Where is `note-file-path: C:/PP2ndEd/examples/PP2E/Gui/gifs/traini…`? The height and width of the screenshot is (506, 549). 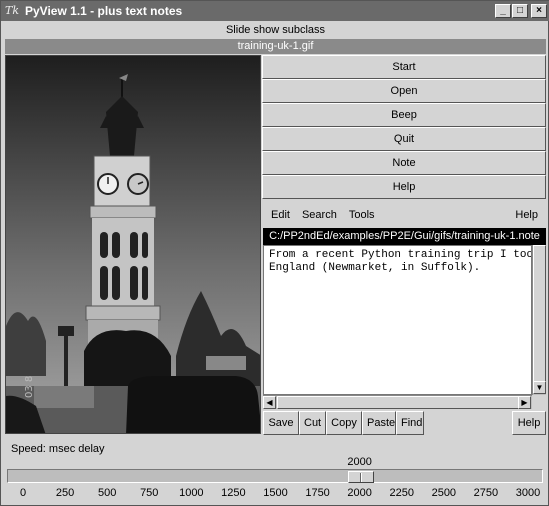 note-file-path: C:/PP2ndEd/examples/PP2E/Gui/gifs/traini… is located at coordinates (404, 236).